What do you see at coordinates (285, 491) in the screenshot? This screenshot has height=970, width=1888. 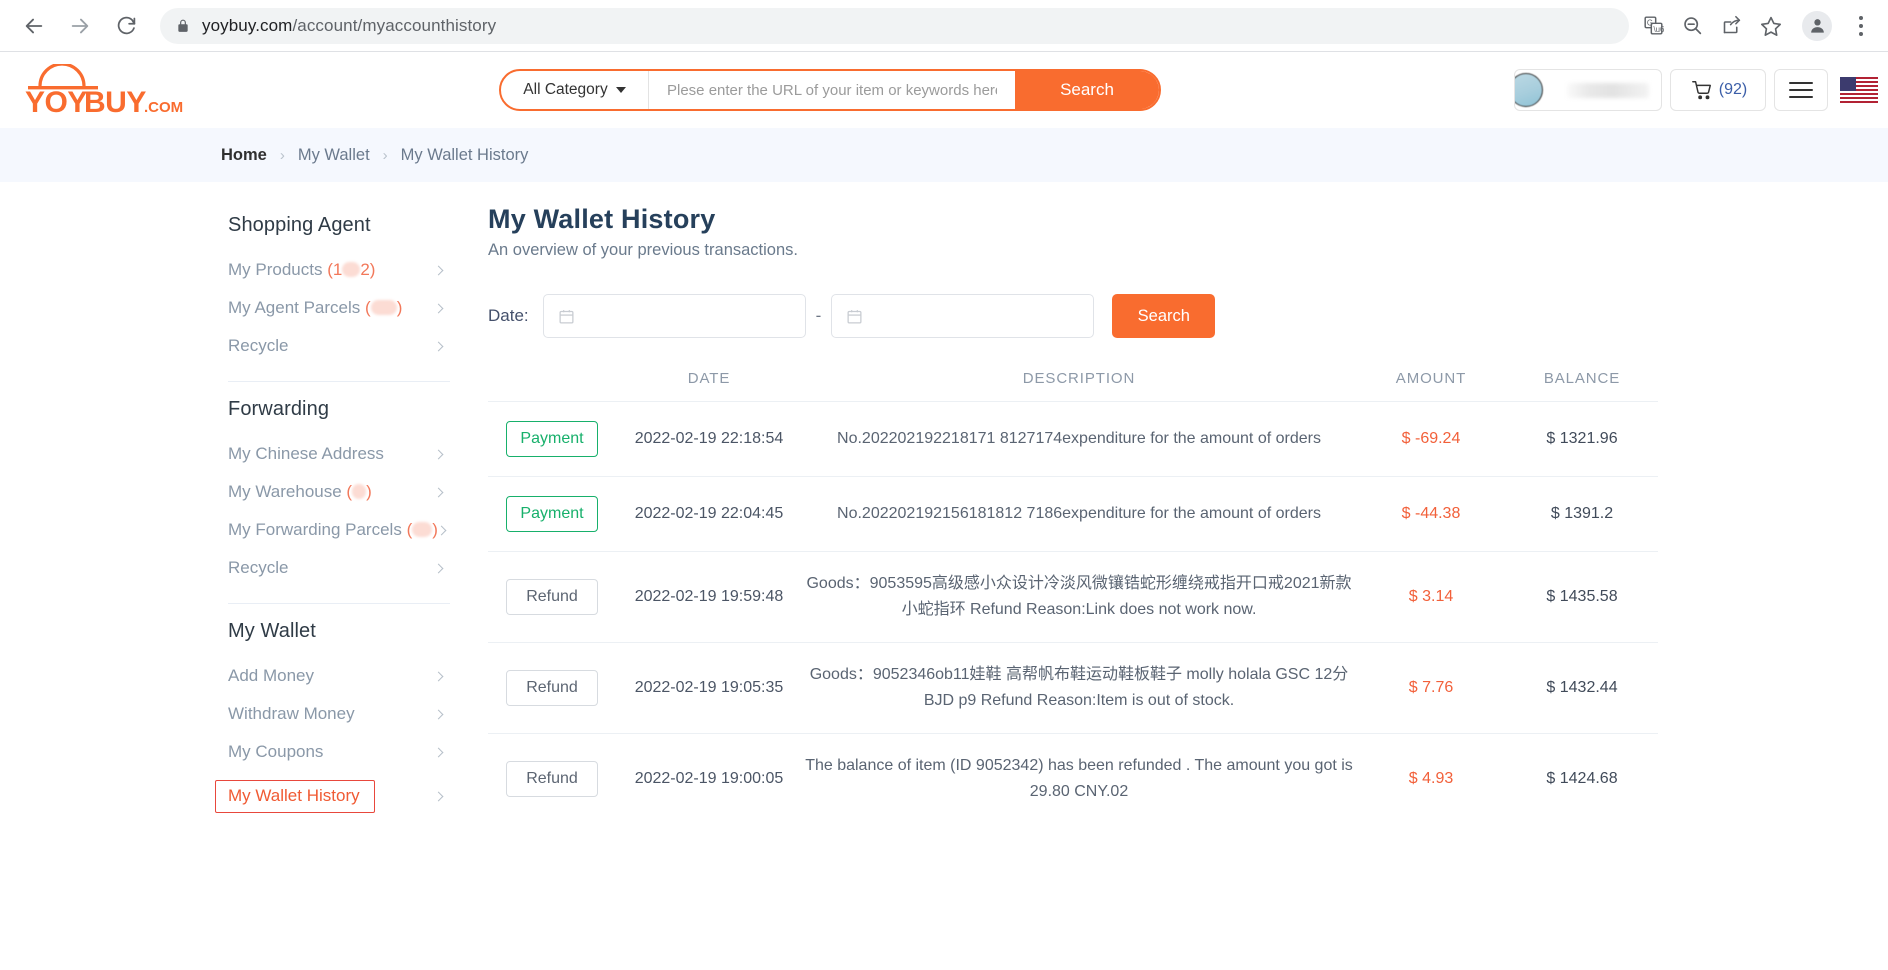 I see `sidebar-item-text: My Warehouse` at bounding box center [285, 491].